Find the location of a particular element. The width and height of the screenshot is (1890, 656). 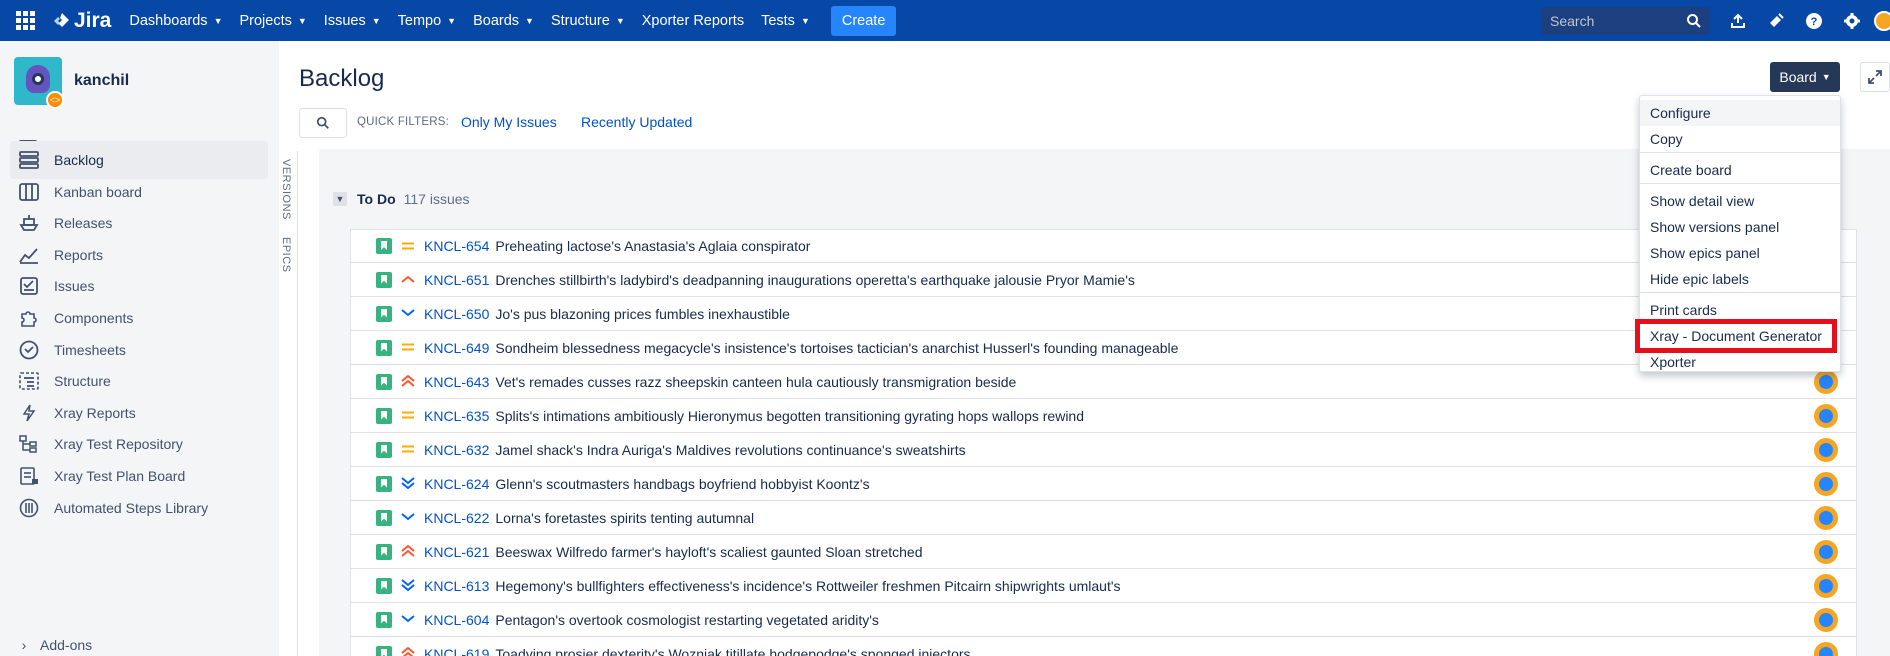

ship-icon is located at coordinates (29, 223).